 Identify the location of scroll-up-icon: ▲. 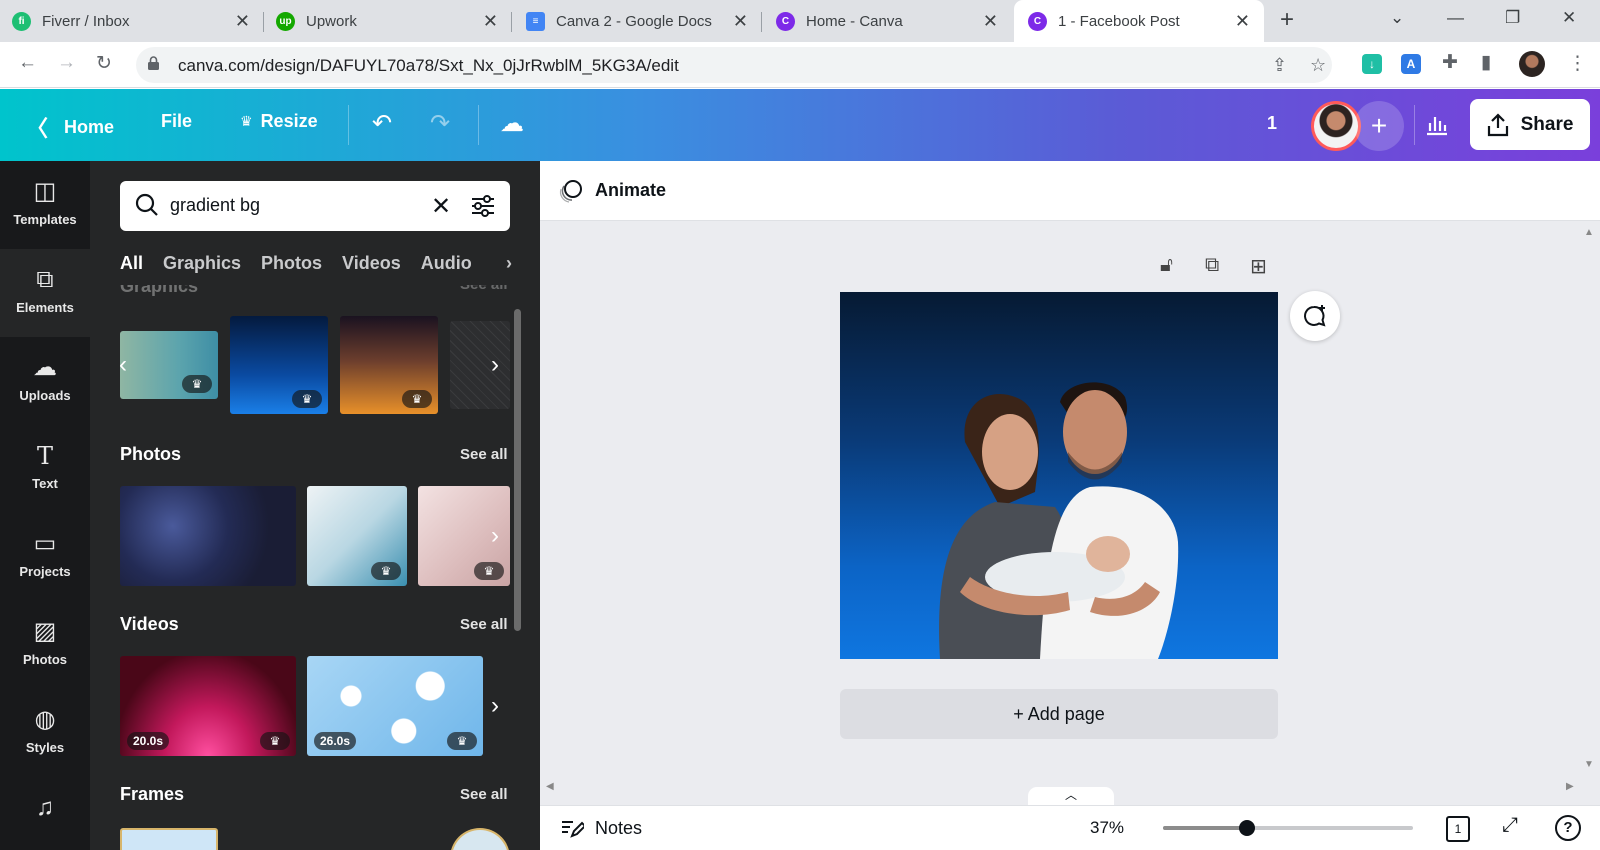
(1589, 232).